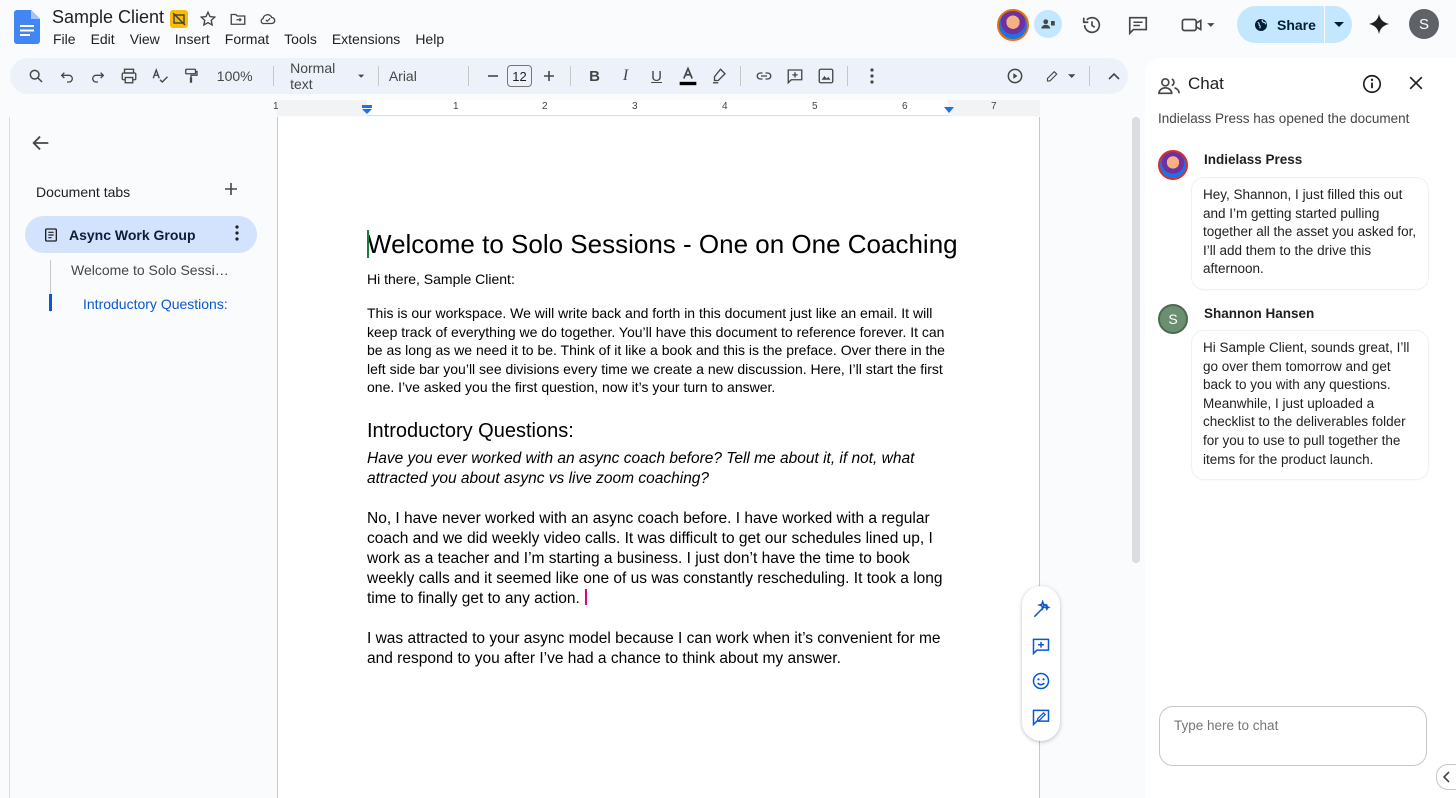  I want to click on document-tabs-heading: Document tabs, so click(83, 192).